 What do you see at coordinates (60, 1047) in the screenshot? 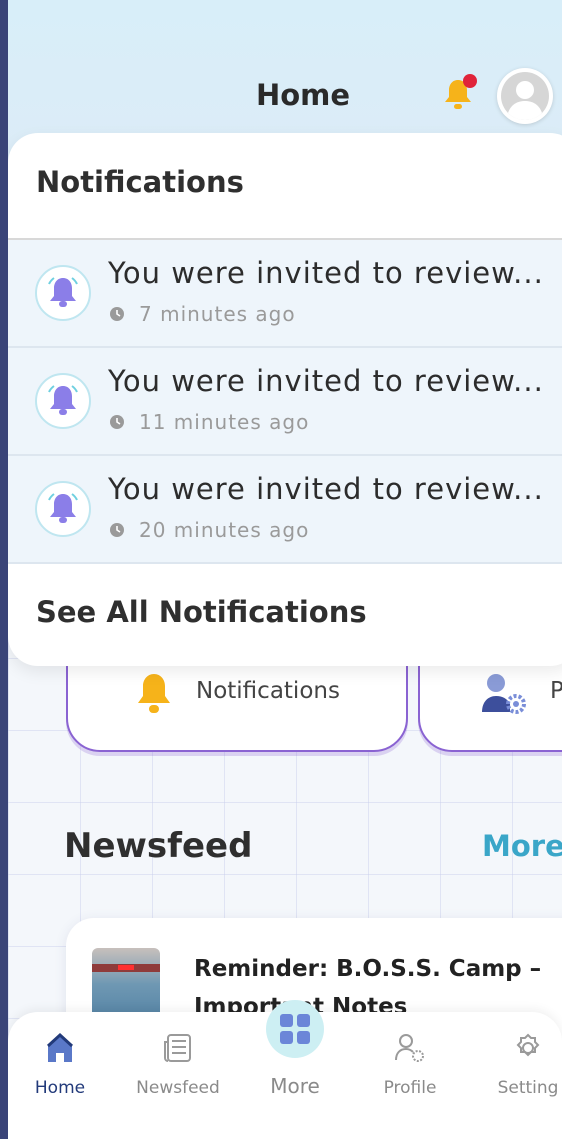
I see `home-icon` at bounding box center [60, 1047].